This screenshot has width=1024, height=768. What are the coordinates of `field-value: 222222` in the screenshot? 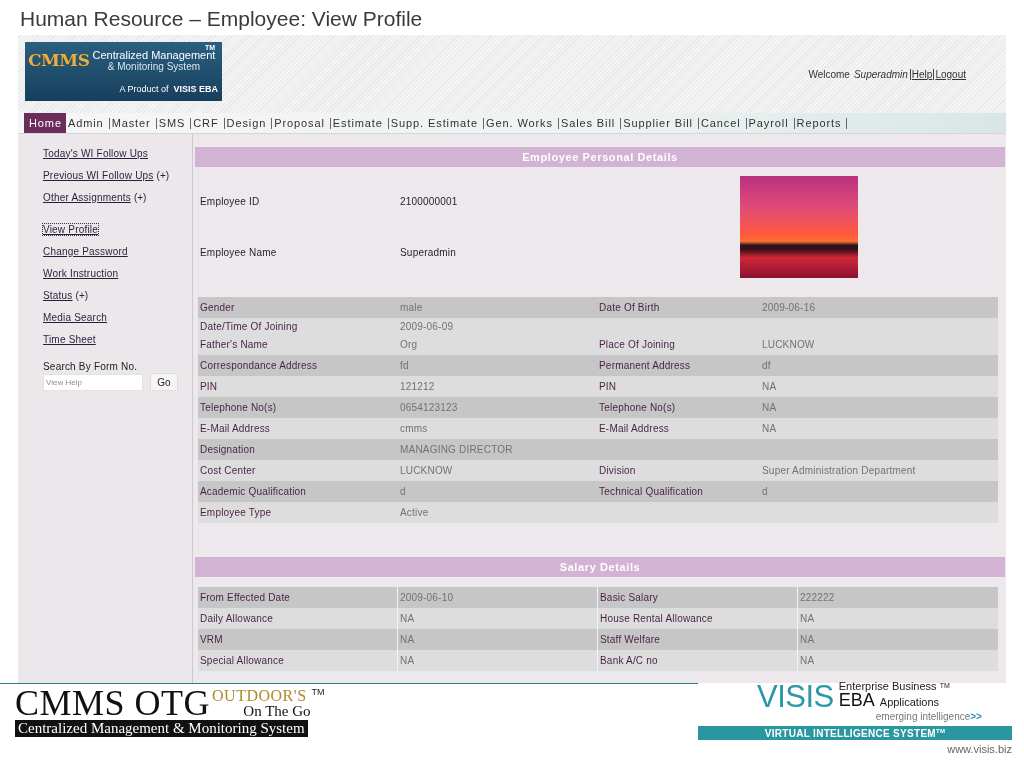 It's located at (817, 597).